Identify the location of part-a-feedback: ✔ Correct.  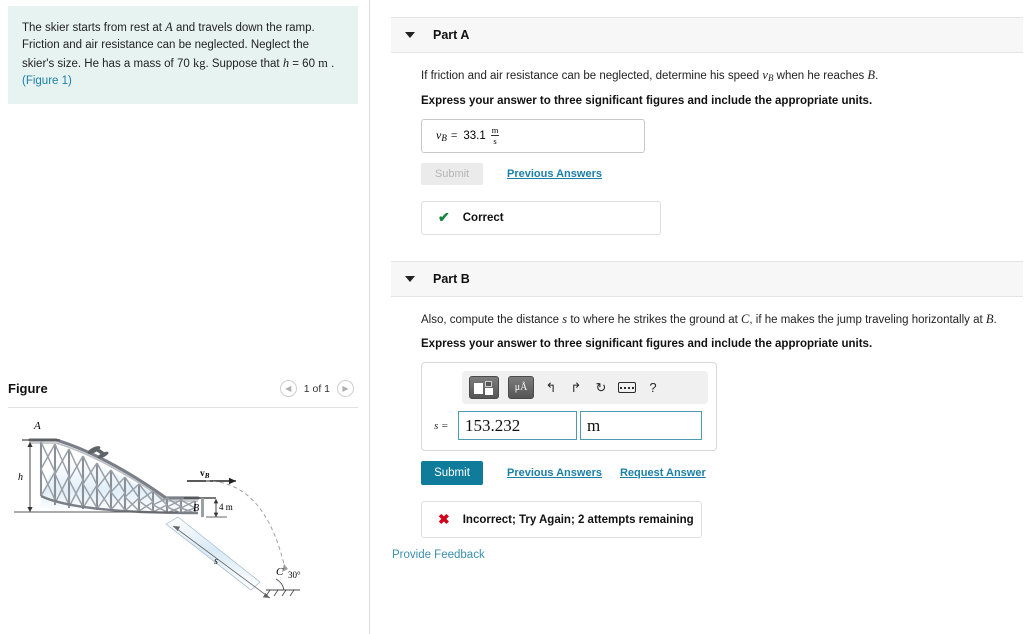
(541, 217).